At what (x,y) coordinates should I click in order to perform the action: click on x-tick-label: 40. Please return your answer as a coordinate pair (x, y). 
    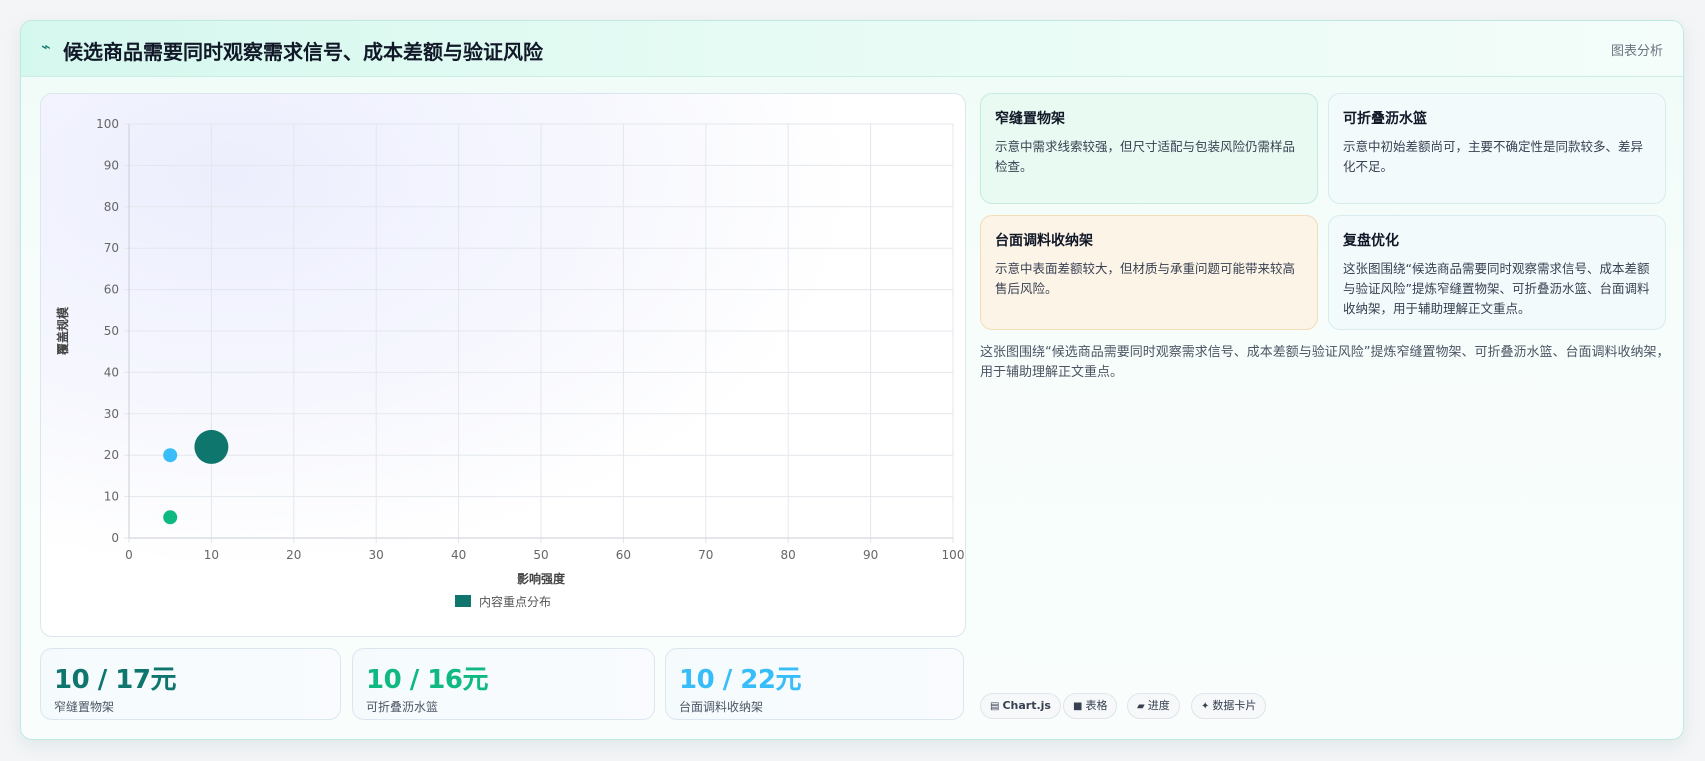
    Looking at the image, I should click on (458, 555).